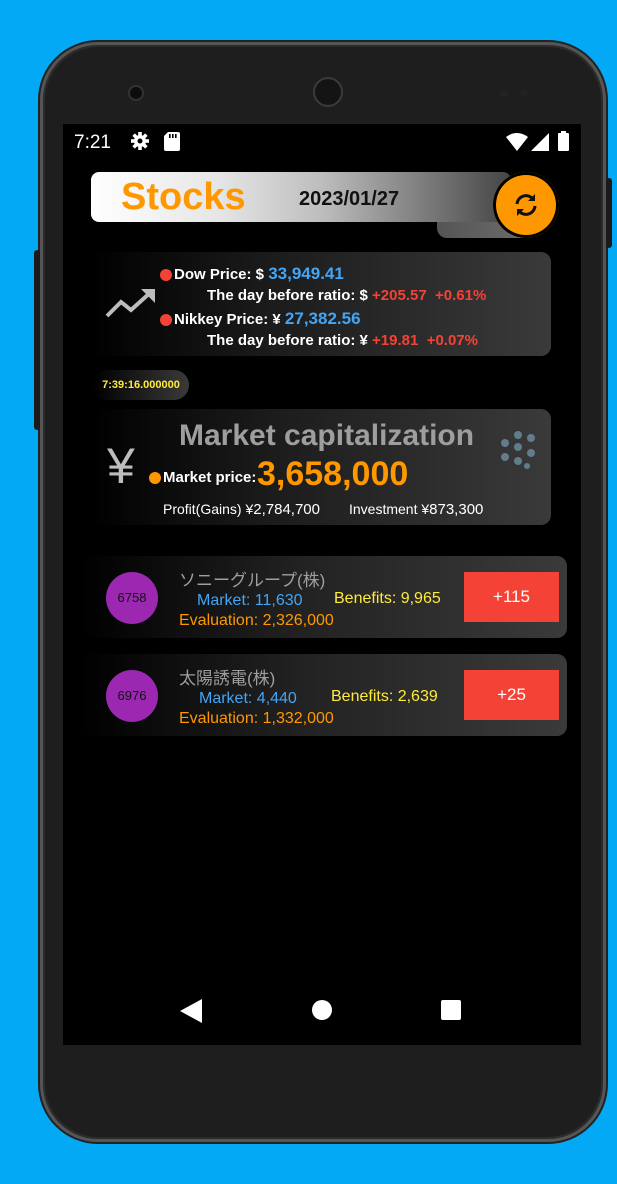  What do you see at coordinates (130, 303) in the screenshot?
I see `trending-up-icon` at bounding box center [130, 303].